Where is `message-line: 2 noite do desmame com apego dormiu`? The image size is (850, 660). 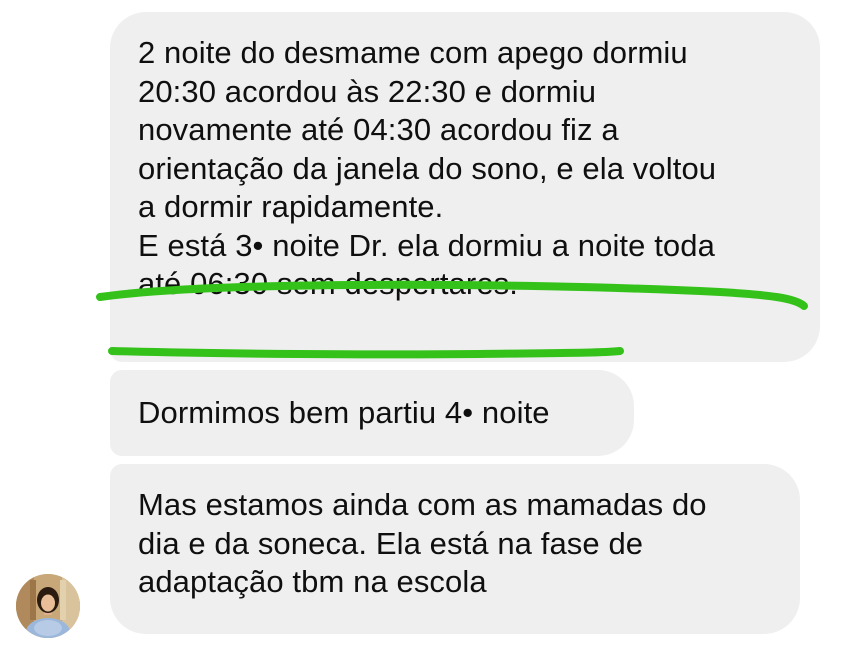
message-line: 2 noite do desmame com apego dormiu is located at coordinates (413, 52).